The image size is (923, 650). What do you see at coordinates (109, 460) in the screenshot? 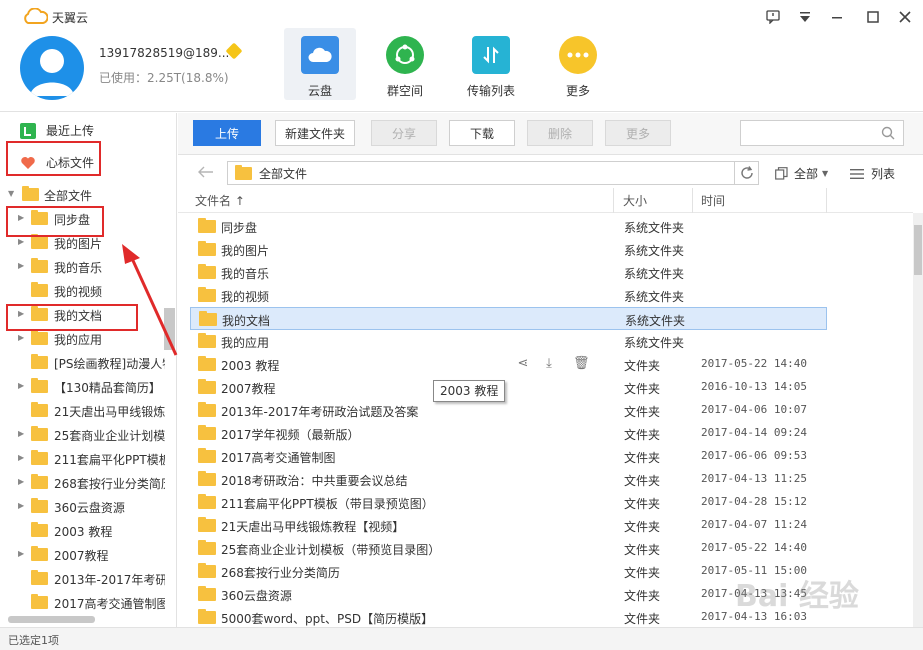
I see `tree-label: 211套扁平化PPT模板` at bounding box center [109, 460].